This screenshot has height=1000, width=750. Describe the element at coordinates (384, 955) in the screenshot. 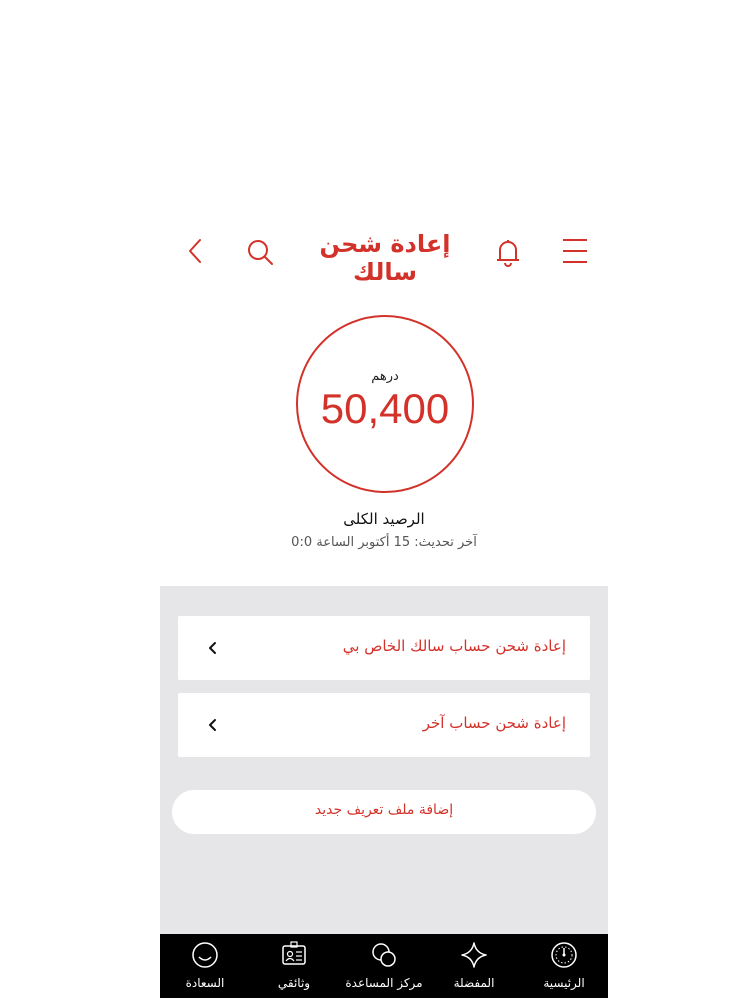

I see `chat-bubbles-icon` at that location.